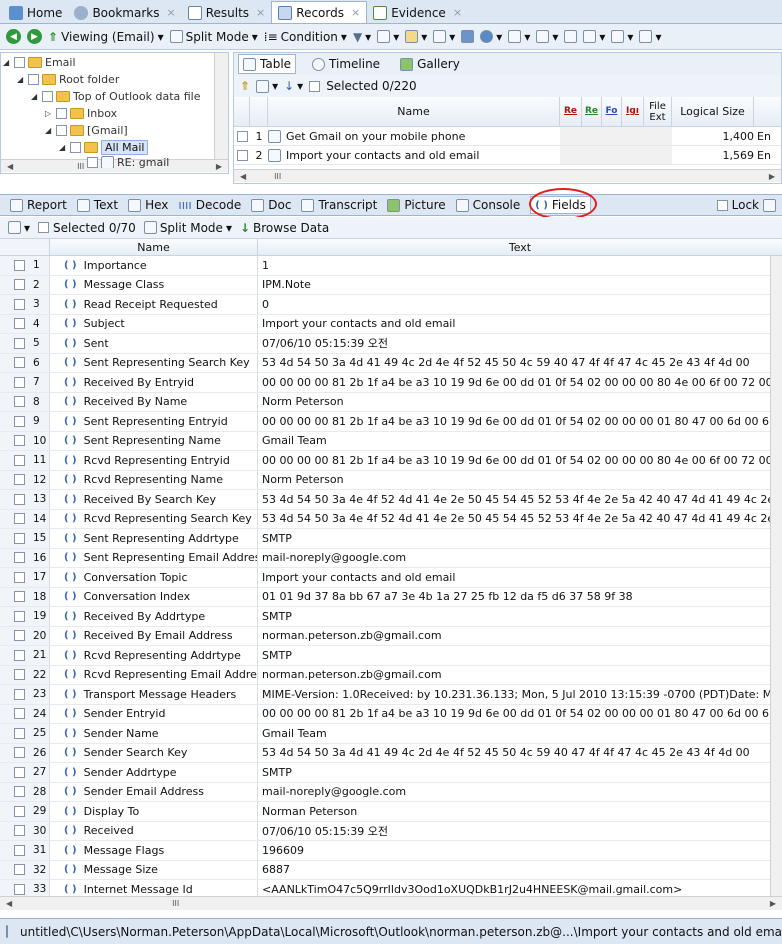  What do you see at coordinates (221, 106) in the screenshot?
I see `tree-vertical-scrollbar` at bounding box center [221, 106].